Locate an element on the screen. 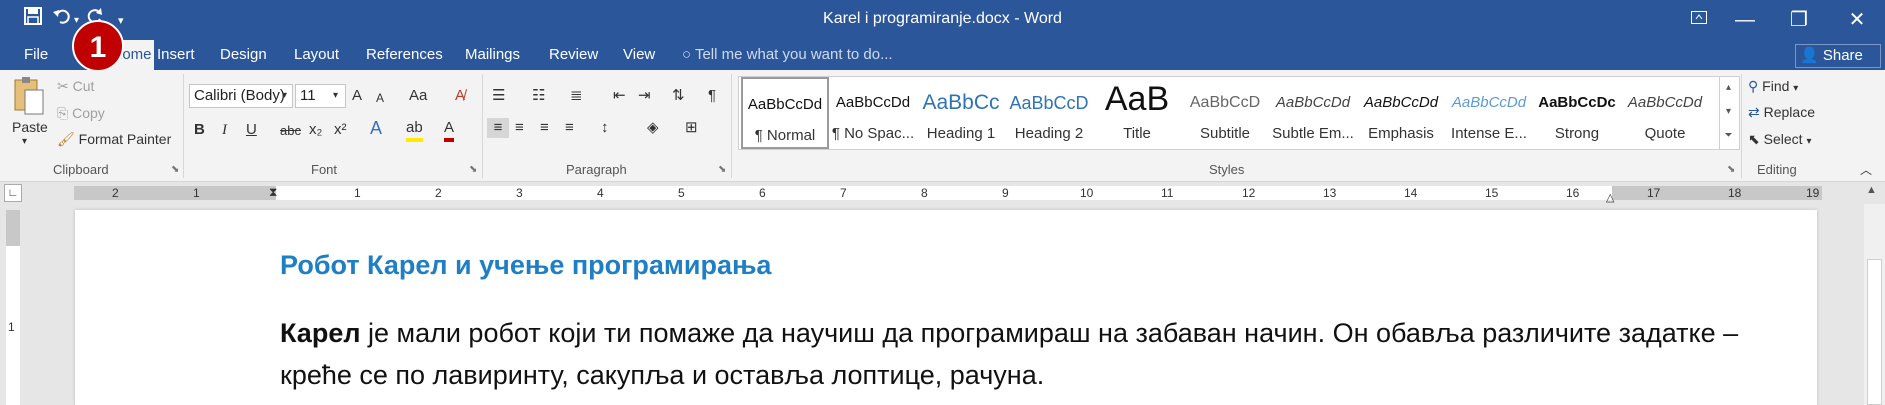 The width and height of the screenshot is (1885, 405). font-size-box: 11 is located at coordinates (320, 96).